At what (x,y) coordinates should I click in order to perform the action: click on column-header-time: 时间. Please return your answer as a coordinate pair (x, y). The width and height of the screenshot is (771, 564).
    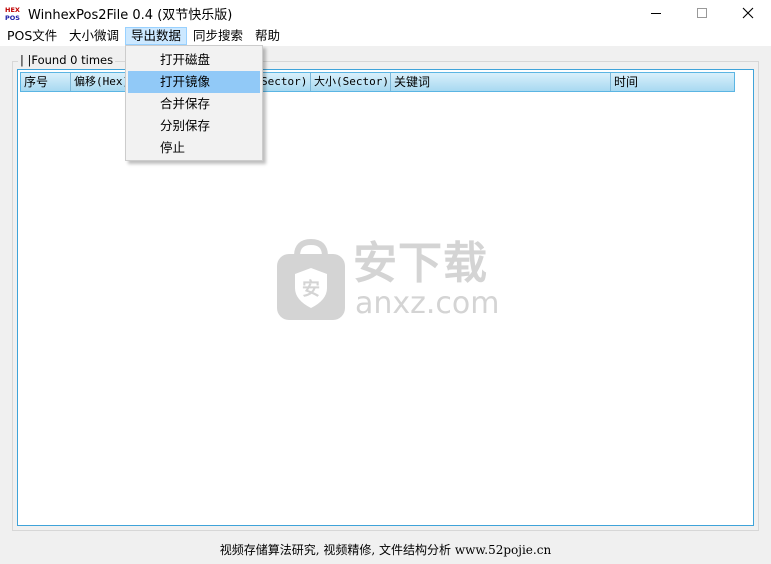
    Looking at the image, I should click on (672, 82).